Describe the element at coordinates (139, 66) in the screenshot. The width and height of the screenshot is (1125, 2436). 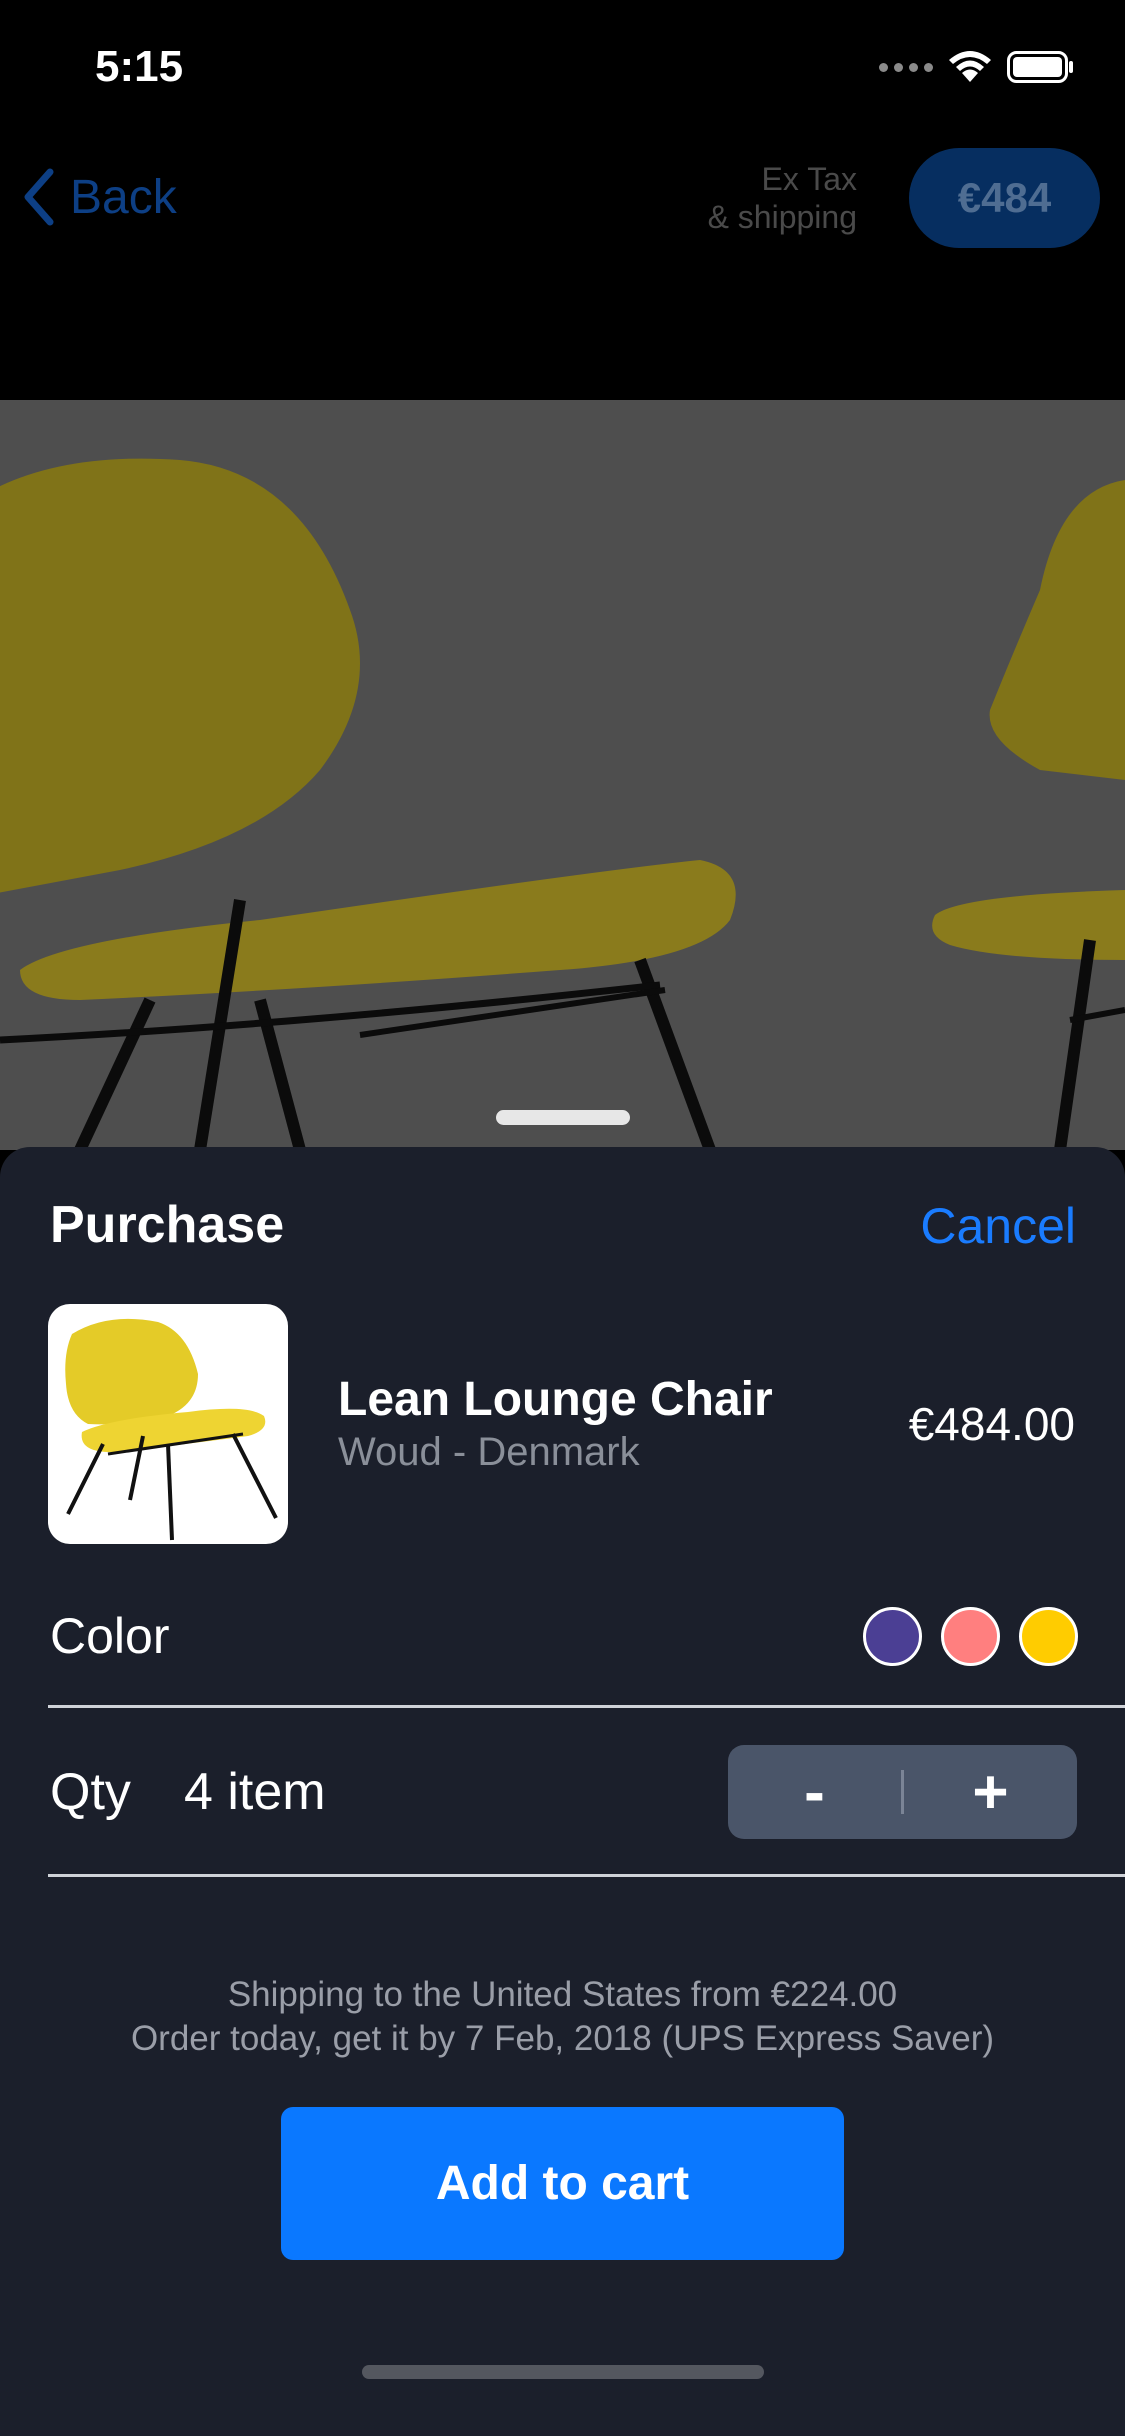
I see `status-time: 5:15` at that location.